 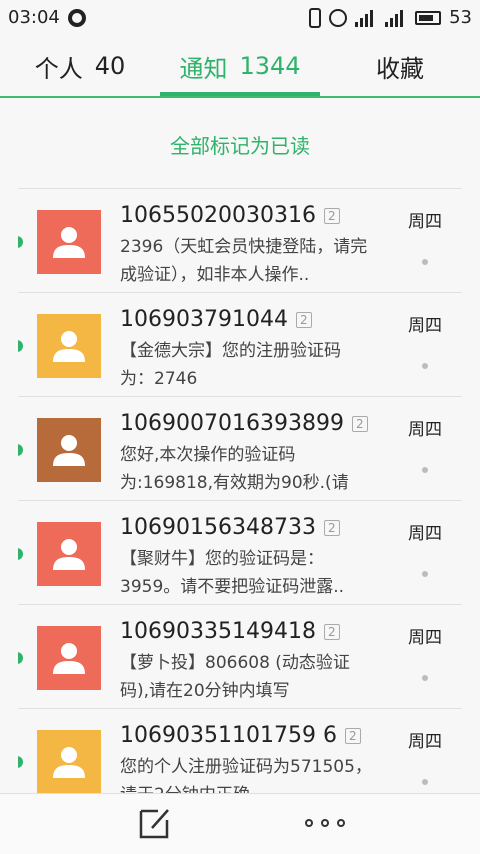 What do you see at coordinates (315, 17) in the screenshot?
I see `vibrate-icon` at bounding box center [315, 17].